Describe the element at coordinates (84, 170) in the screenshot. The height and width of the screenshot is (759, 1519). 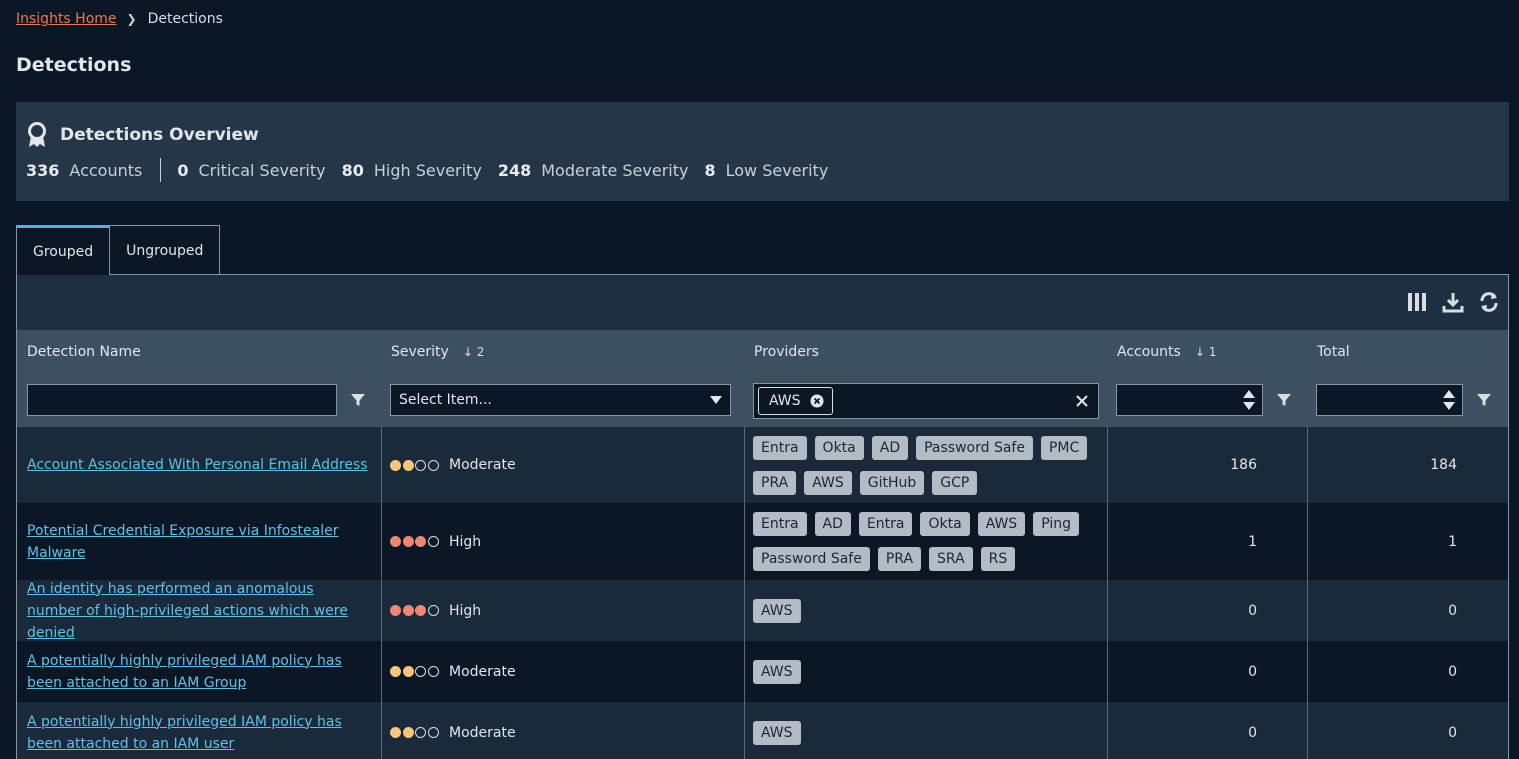
I see `stat-accounts: 336 Accounts` at that location.